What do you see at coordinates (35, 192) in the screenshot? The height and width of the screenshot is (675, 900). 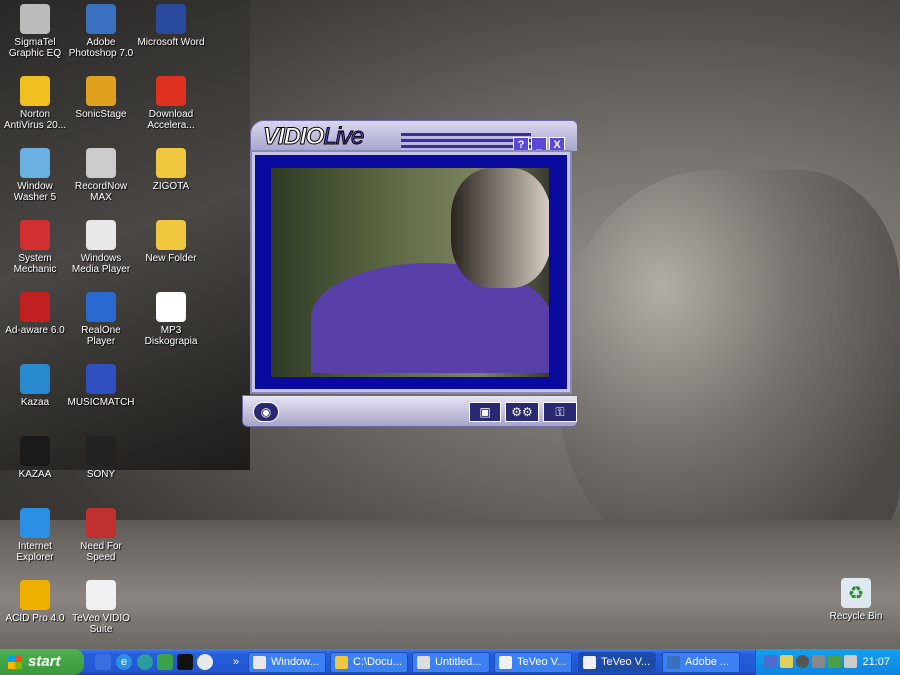 I see `desktop-icon-label: Window Washer 5` at bounding box center [35, 192].